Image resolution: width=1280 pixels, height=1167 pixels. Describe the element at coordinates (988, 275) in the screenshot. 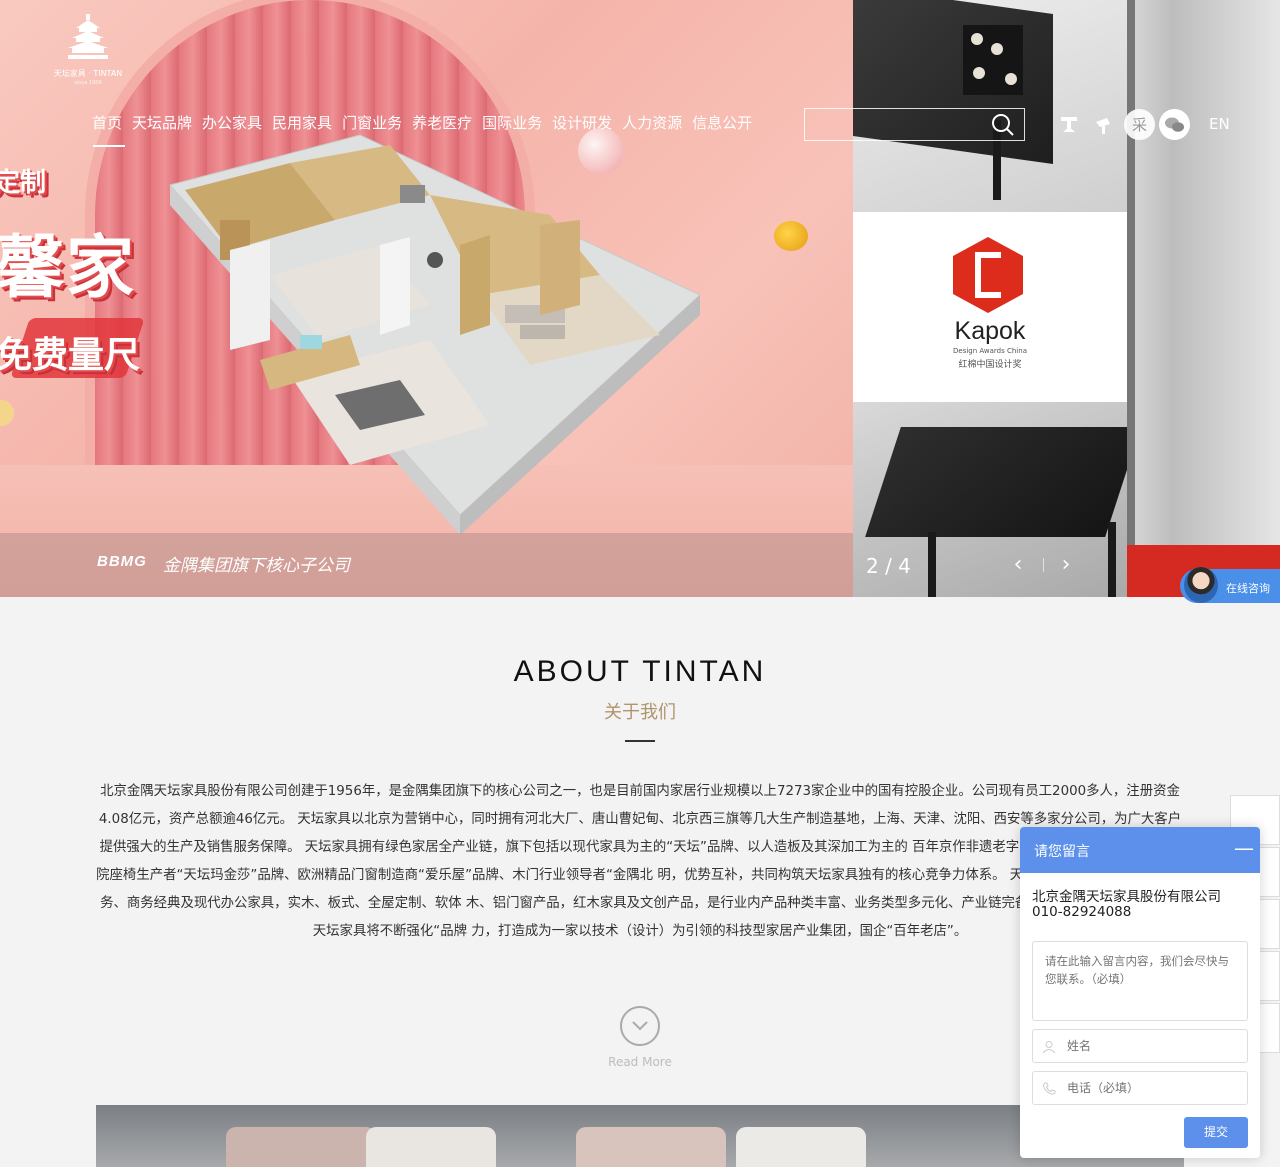

I see `kapok-logo-mark` at that location.